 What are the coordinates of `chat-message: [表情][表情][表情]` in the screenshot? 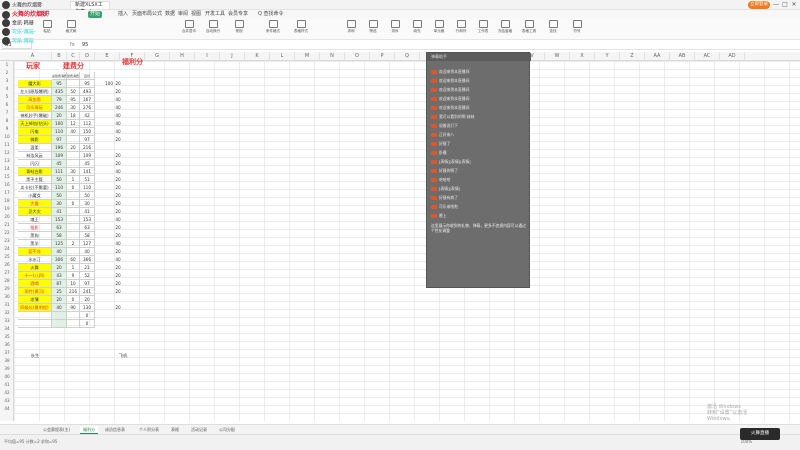 It's located at (451, 162).